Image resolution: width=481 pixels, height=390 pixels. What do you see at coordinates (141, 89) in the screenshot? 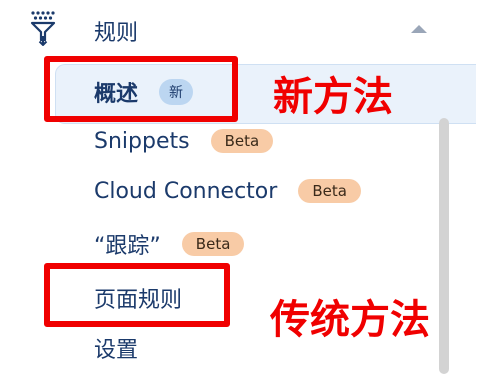
I see `annotation-box-new` at bounding box center [141, 89].